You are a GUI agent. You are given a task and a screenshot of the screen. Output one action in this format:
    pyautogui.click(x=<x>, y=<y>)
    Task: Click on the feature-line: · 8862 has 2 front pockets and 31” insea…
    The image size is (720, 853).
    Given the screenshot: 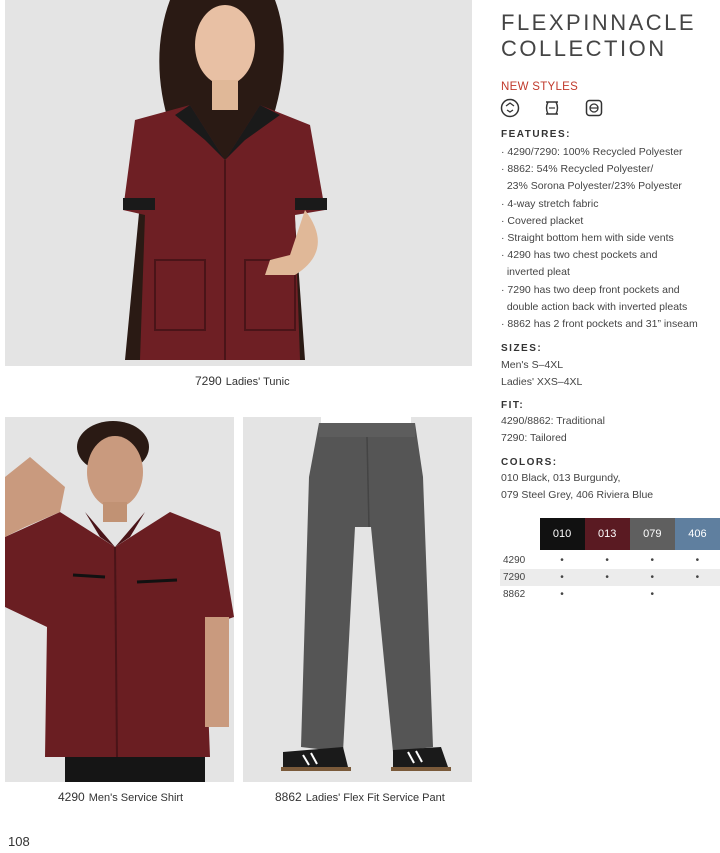 What is the action you would take?
    pyautogui.click(x=599, y=324)
    